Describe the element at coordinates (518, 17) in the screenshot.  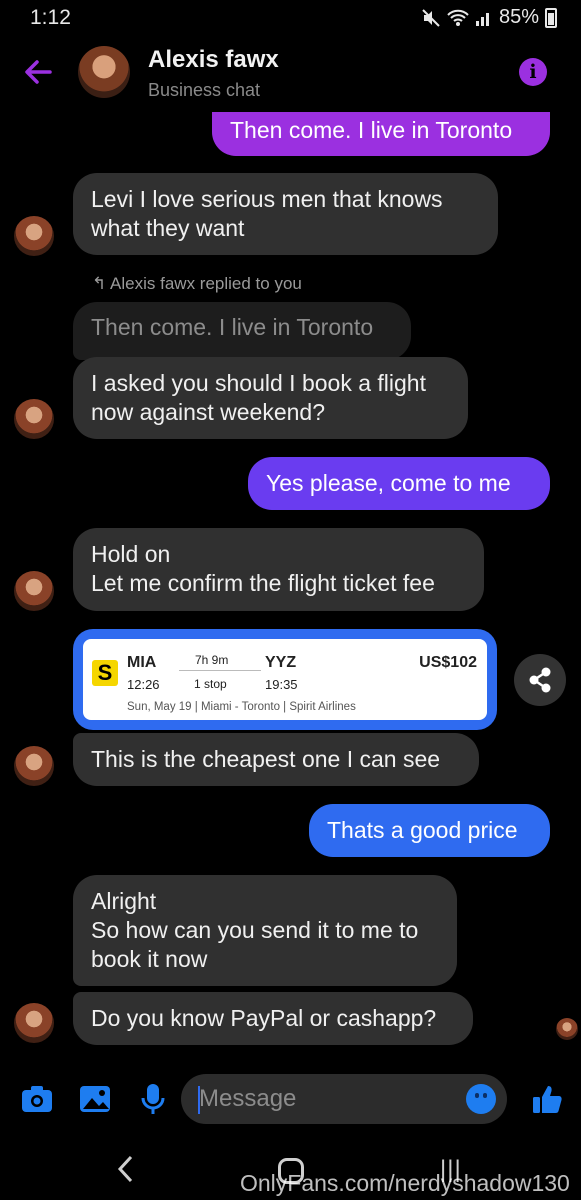
I see `battery-percent: 85%` at that location.